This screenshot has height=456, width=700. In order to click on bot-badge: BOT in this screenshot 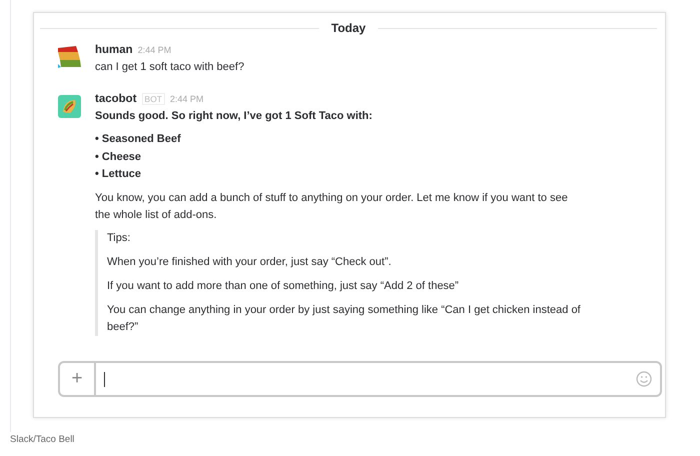, I will do `click(154, 99)`.